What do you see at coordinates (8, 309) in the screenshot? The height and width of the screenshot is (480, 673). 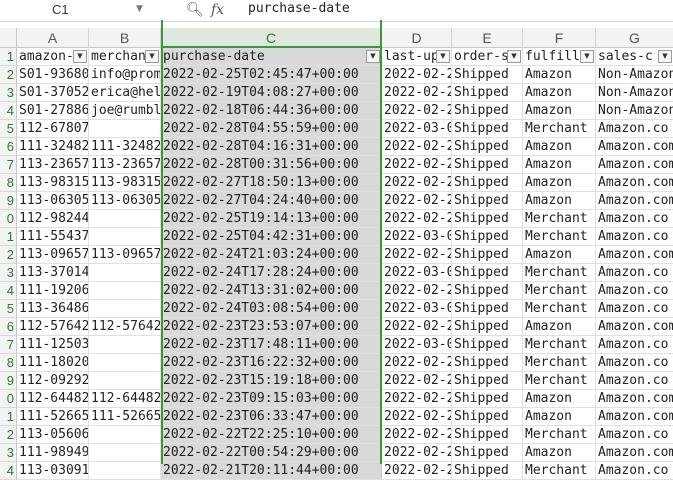 I see `row-header: 5` at bounding box center [8, 309].